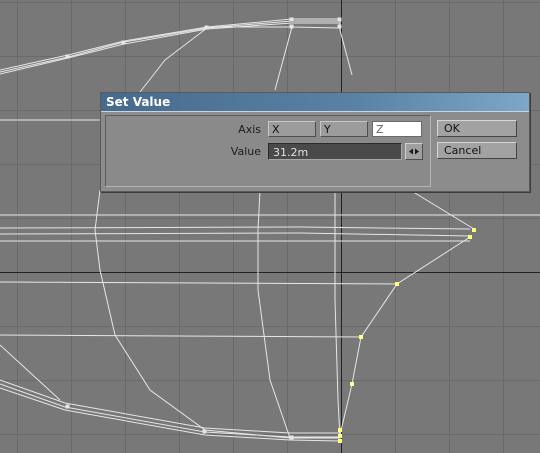  I want to click on options-panel: Axis X Y Z Value 31.2m, so click(268, 151).